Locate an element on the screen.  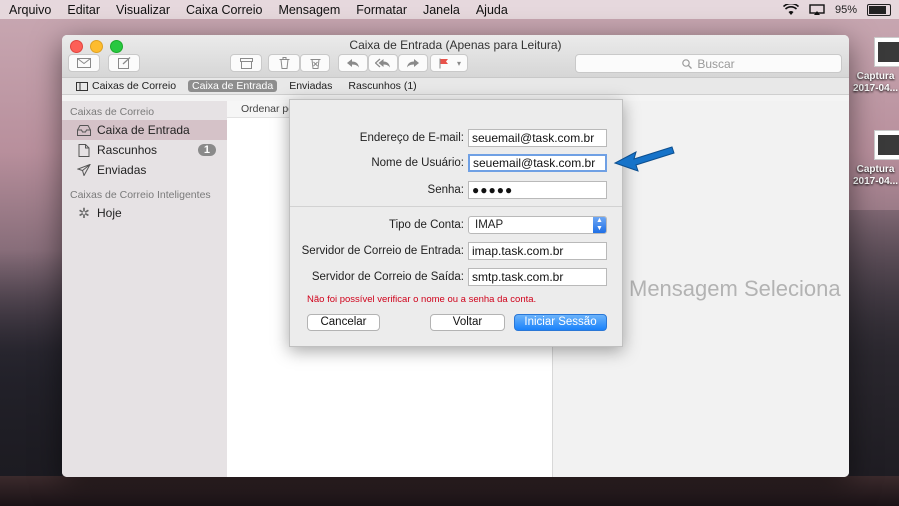
wifi-icon is located at coordinates (790, 9).